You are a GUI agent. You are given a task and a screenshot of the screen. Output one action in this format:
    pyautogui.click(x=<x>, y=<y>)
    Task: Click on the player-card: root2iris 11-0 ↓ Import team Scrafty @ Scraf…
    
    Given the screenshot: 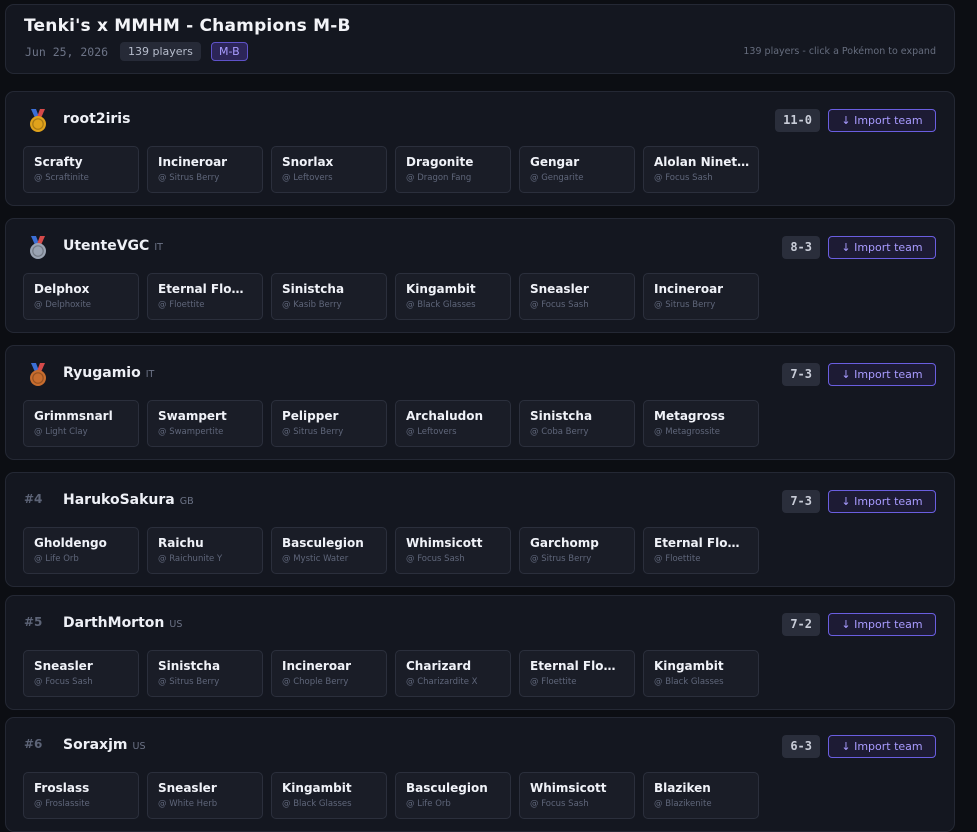 What is the action you would take?
    pyautogui.click(x=480, y=148)
    